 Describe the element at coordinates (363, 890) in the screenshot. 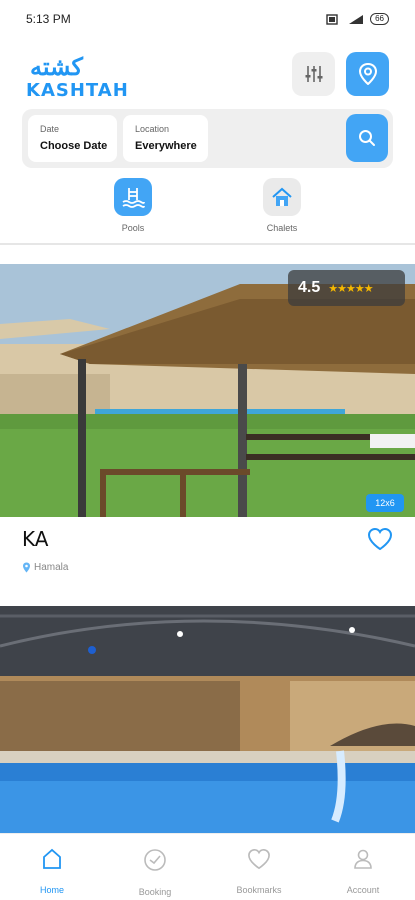

I see `nav-account-label: Account` at that location.